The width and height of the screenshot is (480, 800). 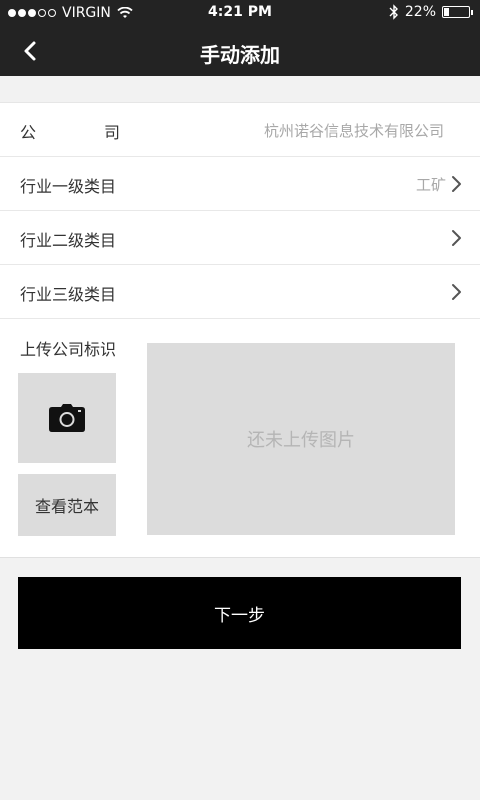 I want to click on upload-logo-title: 上传公司标识, so click(x=68, y=349).